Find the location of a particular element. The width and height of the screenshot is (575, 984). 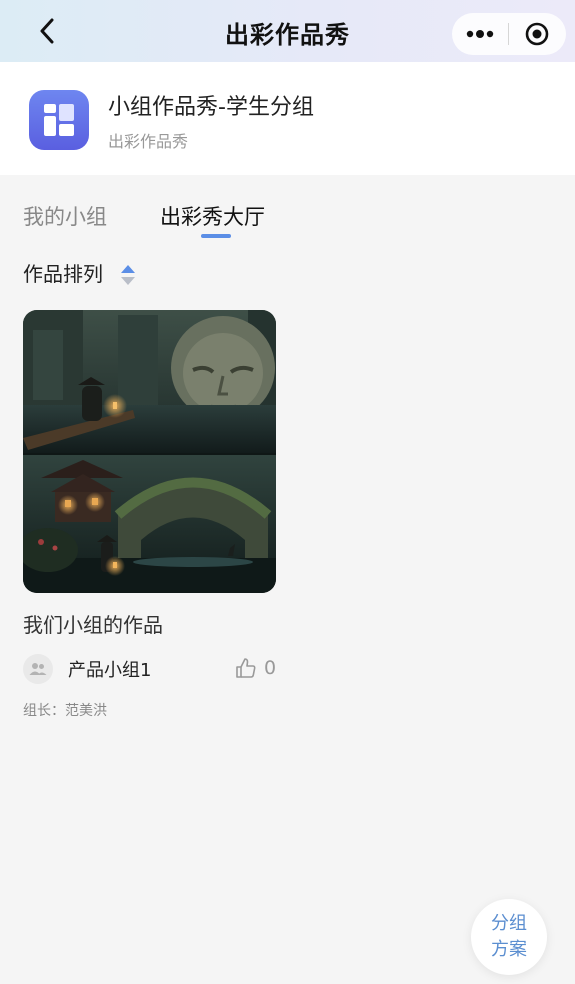

artwork-image is located at coordinates (149, 451).